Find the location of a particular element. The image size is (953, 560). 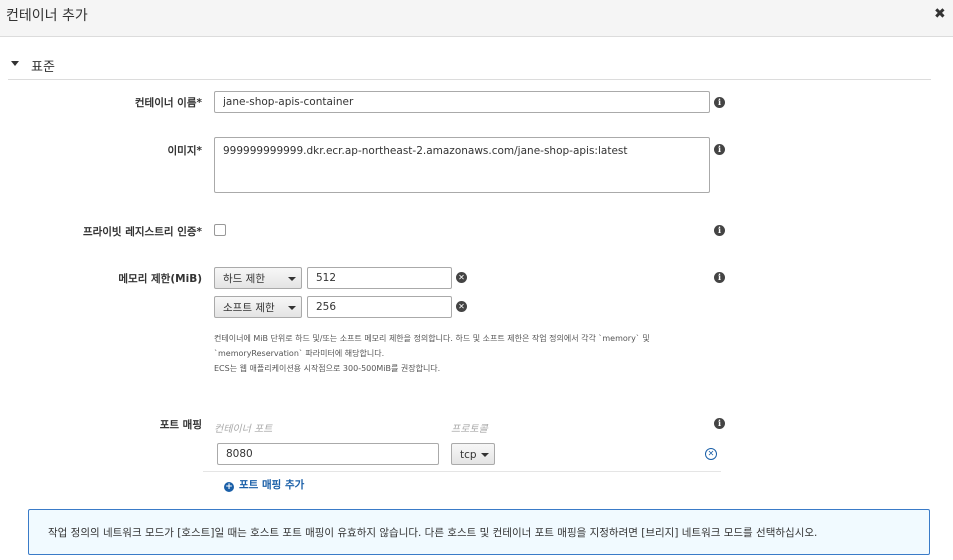

hard-limit-select-value: 하드 제한 is located at coordinates (244, 279).